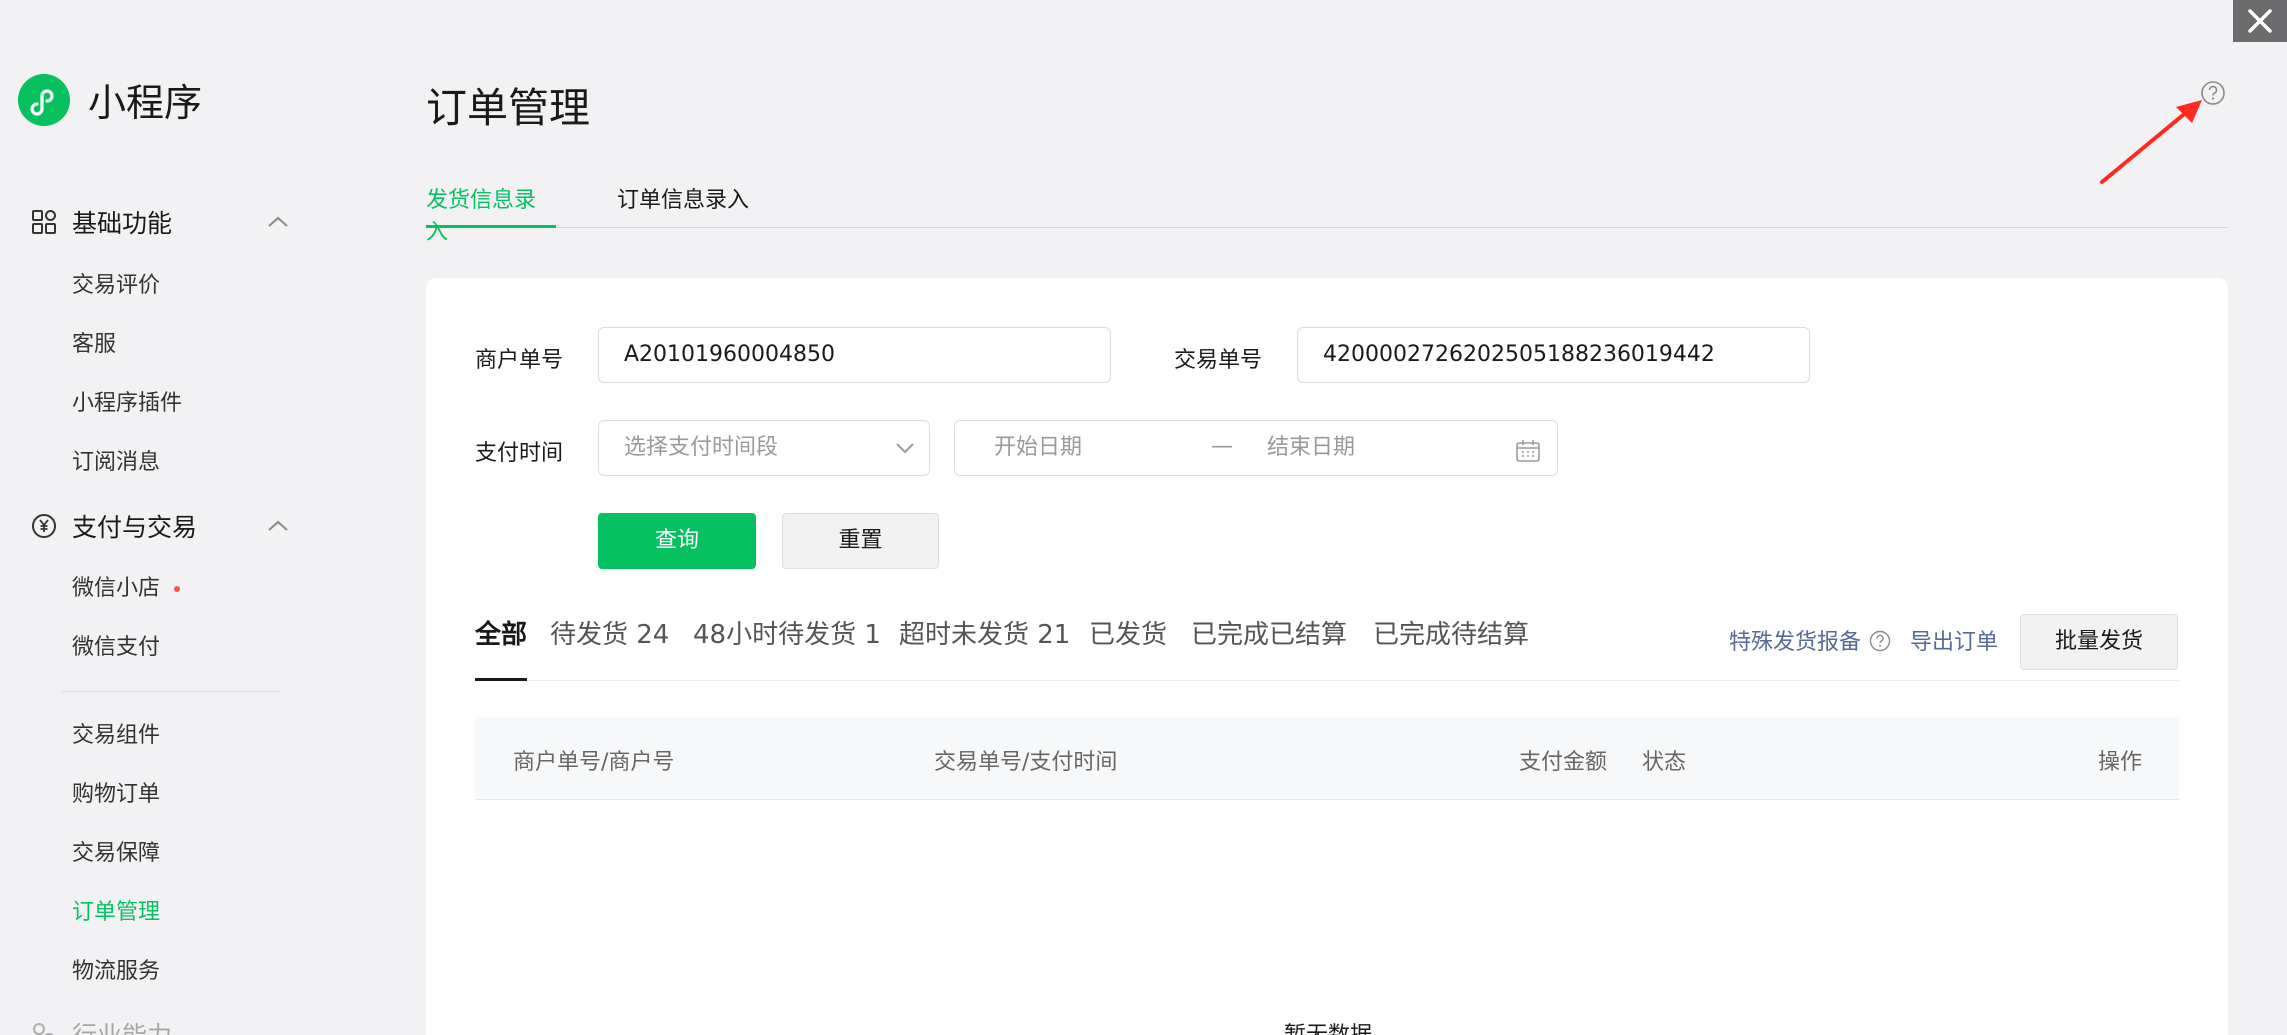  Describe the element at coordinates (1218, 360) in the screenshot. I see `trade-no-label: 交易单号` at that location.